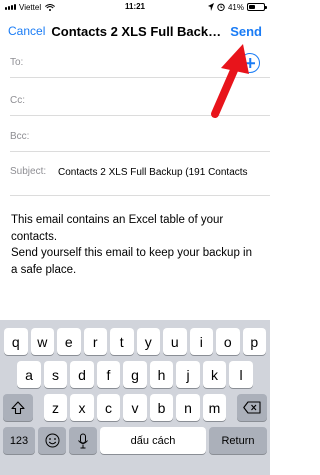  Describe the element at coordinates (10, 7) in the screenshot. I see `signal-icon` at that location.